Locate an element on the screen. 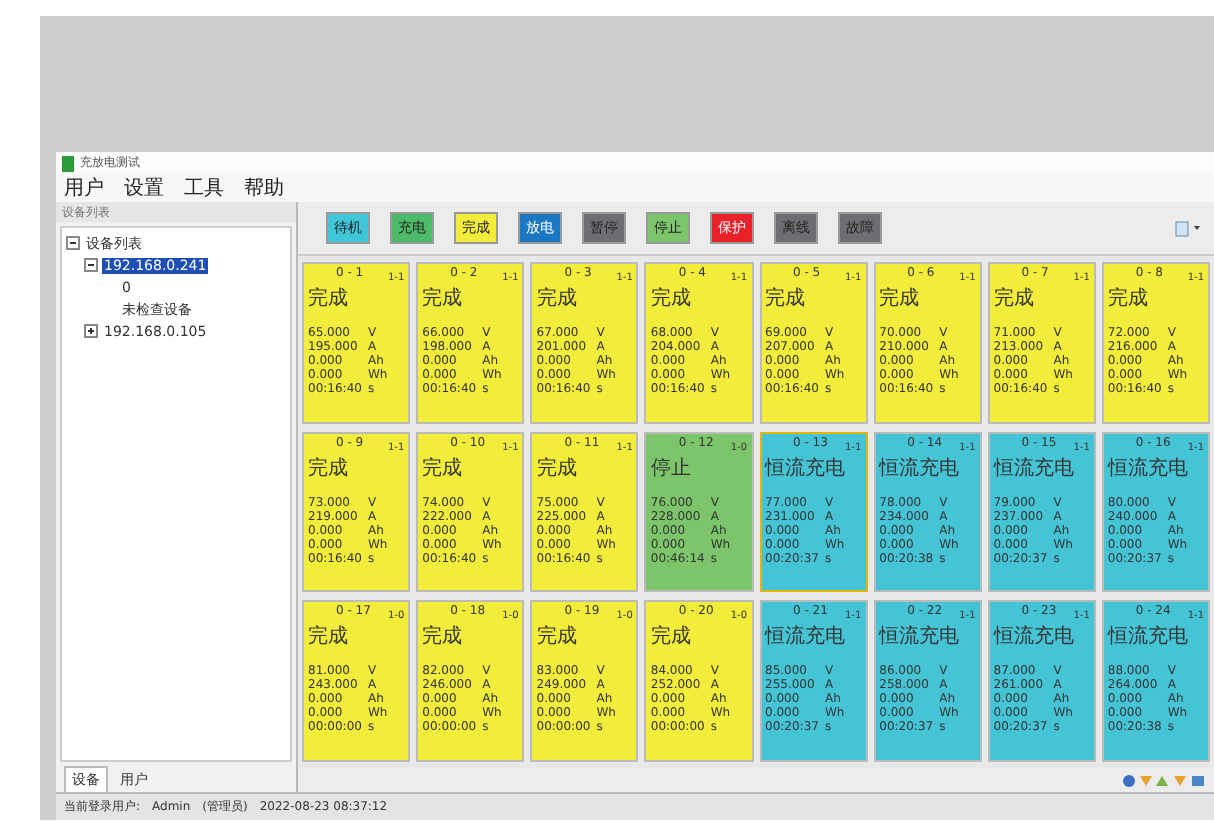 This screenshot has width=1214, height=822. view-options-icon is located at coordinates (1188, 228).